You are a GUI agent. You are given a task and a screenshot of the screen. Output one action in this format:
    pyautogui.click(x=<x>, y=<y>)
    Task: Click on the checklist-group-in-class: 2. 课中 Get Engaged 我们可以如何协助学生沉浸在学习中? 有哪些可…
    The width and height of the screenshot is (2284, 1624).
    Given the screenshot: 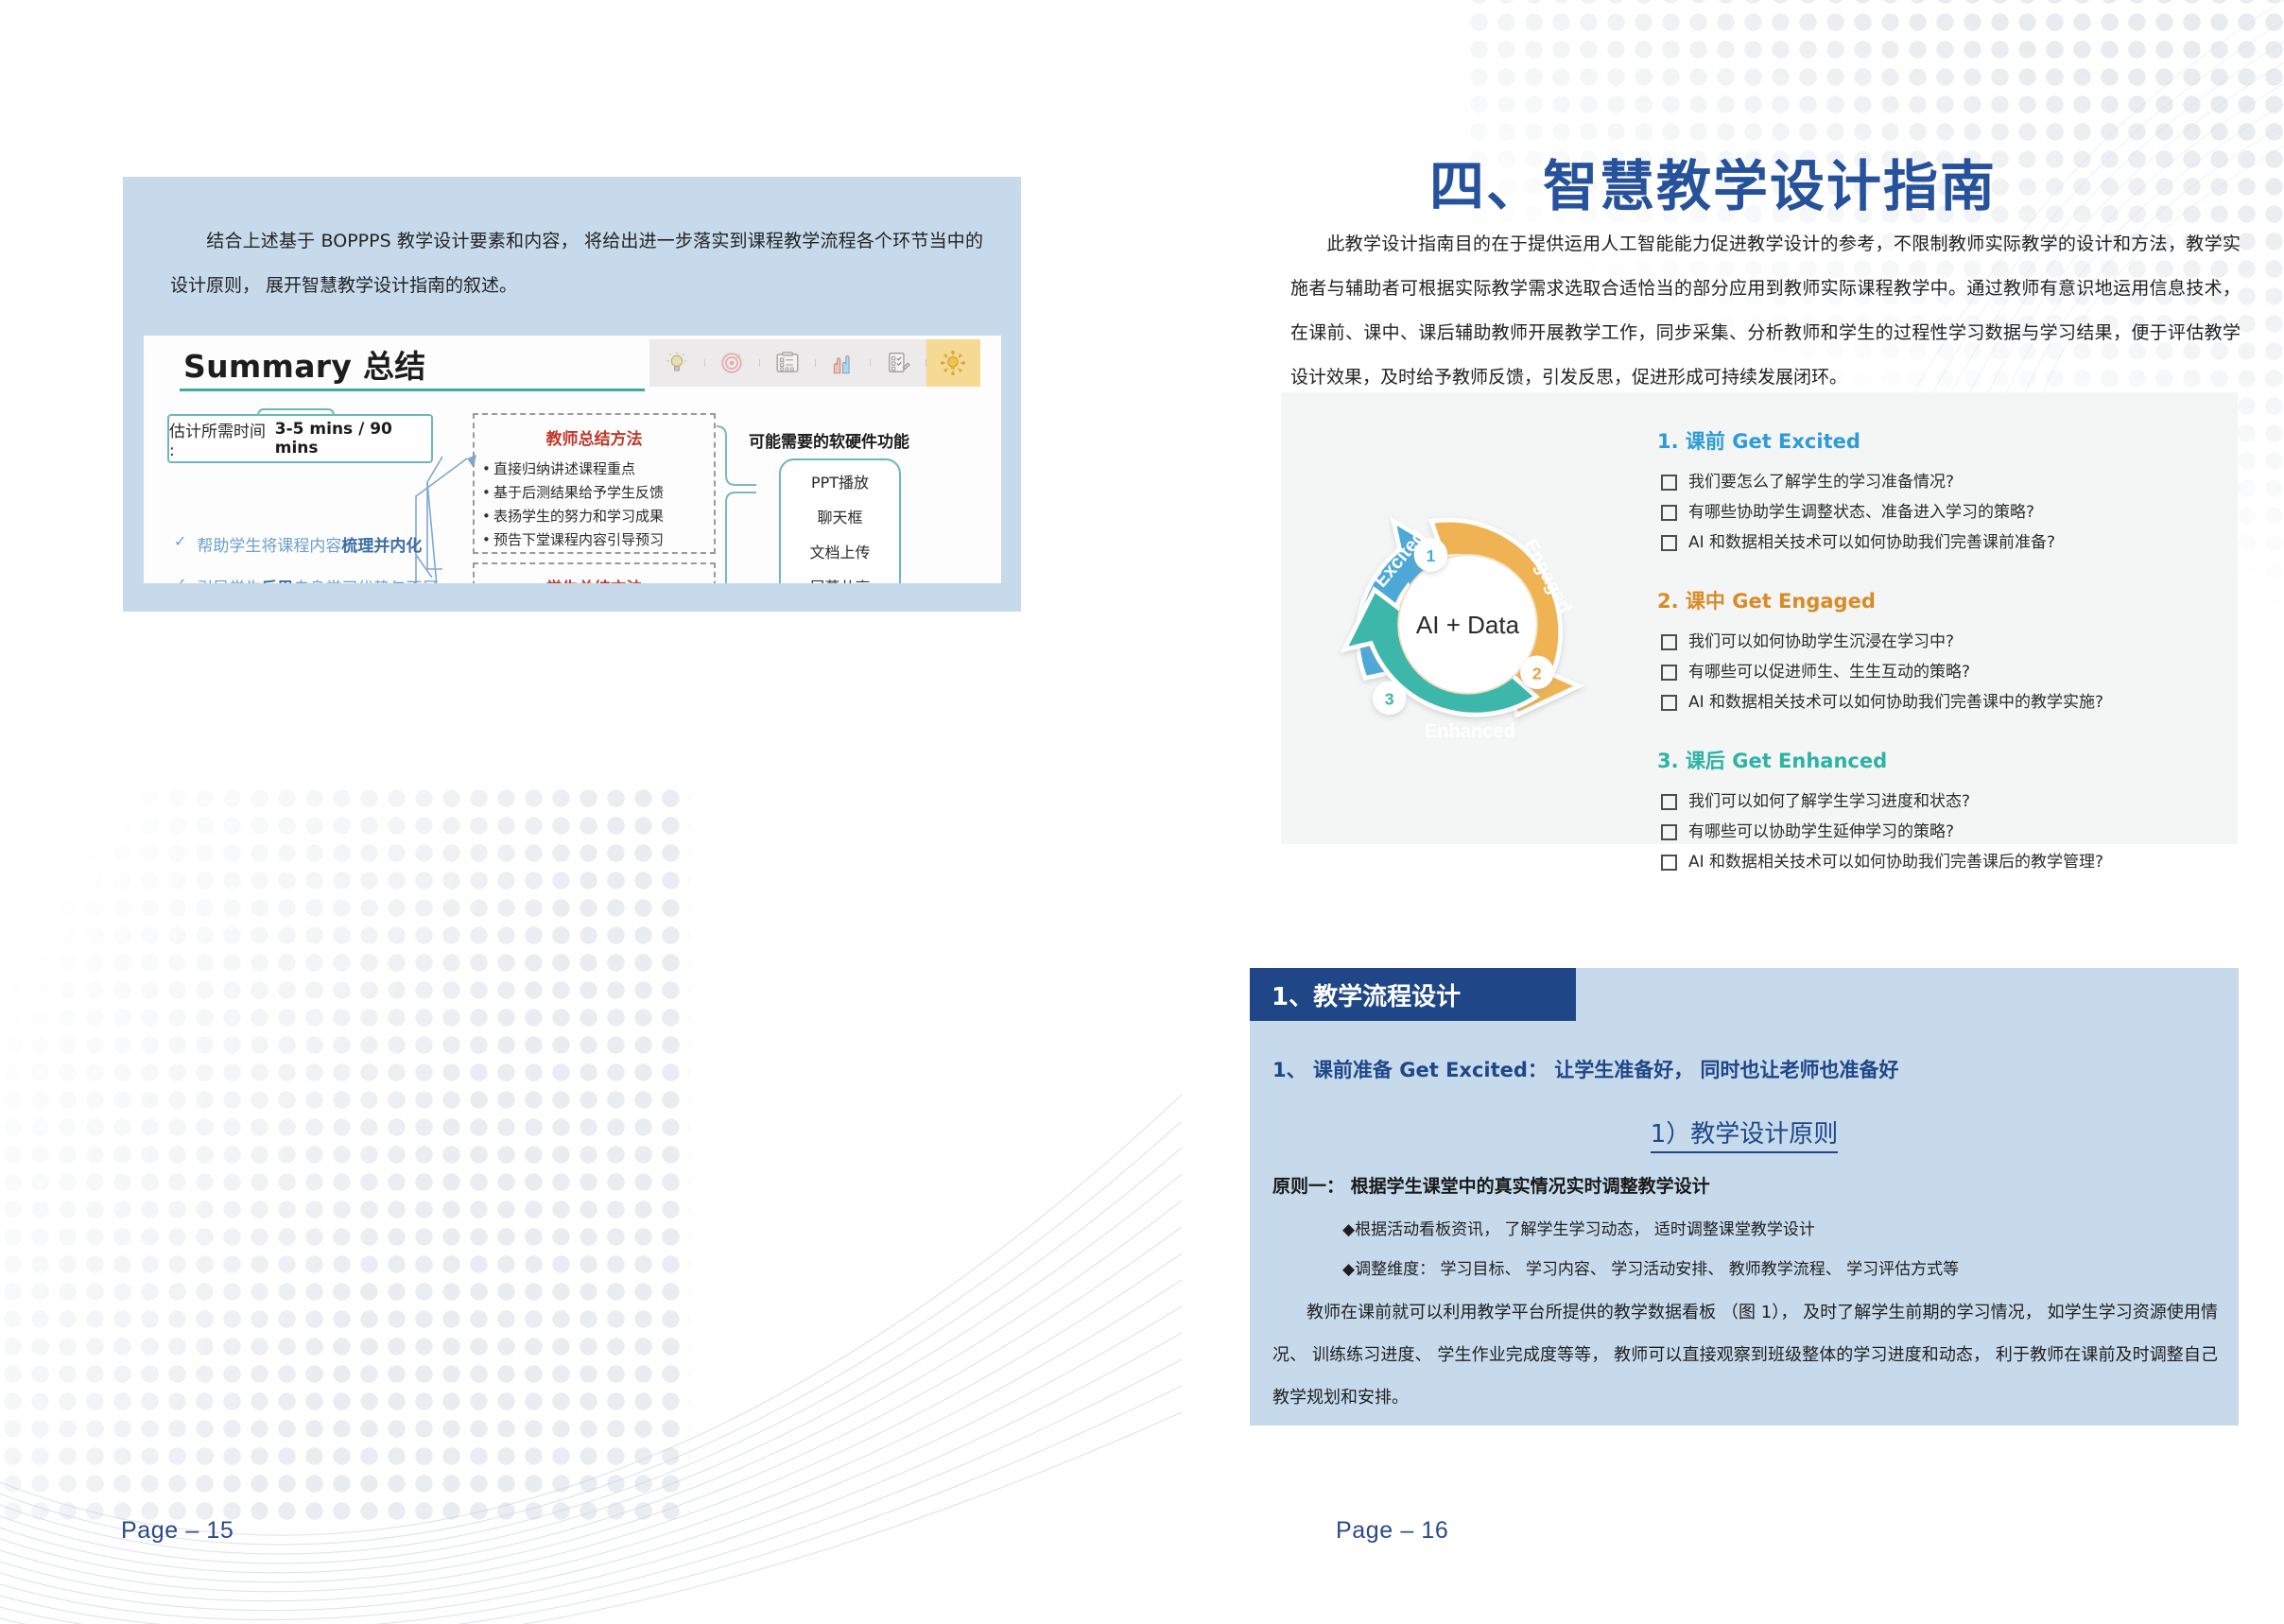 What is the action you would take?
    pyautogui.click(x=1936, y=651)
    